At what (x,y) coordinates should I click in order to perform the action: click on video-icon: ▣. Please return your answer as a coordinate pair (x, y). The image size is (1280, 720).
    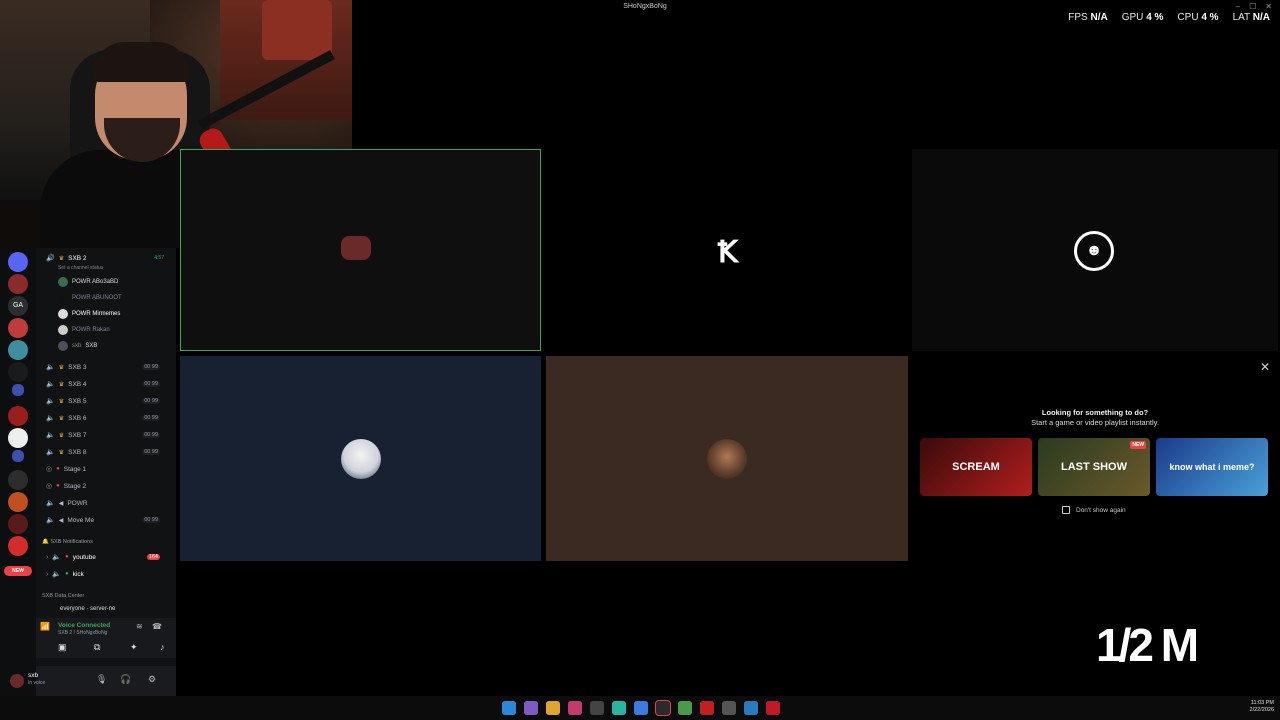
    Looking at the image, I should click on (62, 647).